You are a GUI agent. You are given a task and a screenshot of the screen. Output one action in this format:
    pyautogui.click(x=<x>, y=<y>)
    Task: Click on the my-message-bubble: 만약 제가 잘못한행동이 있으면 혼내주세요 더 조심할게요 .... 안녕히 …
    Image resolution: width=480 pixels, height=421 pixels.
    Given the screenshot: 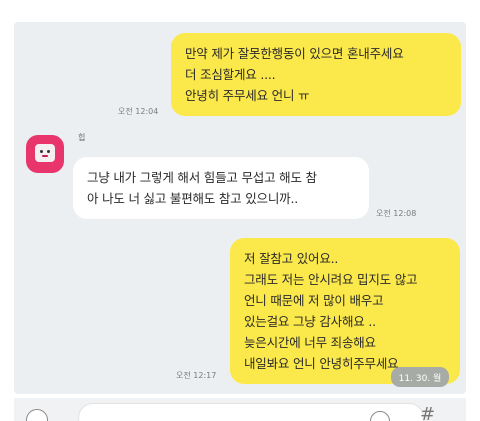 What is the action you would take?
    pyautogui.click(x=316, y=74)
    